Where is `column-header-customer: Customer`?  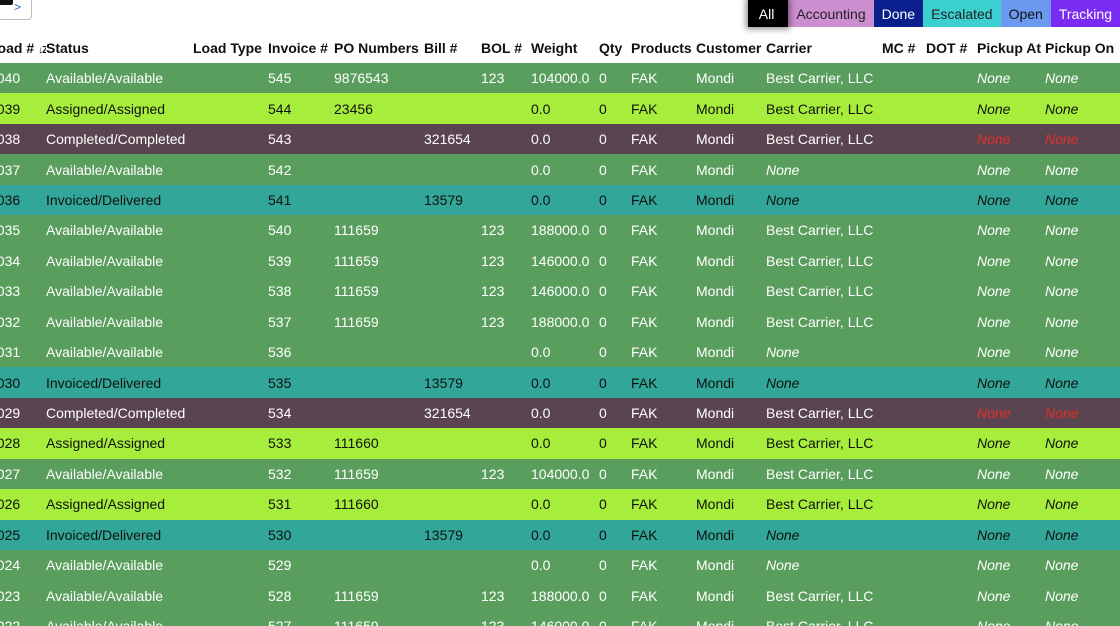
column-header-customer: Customer is located at coordinates (731, 47).